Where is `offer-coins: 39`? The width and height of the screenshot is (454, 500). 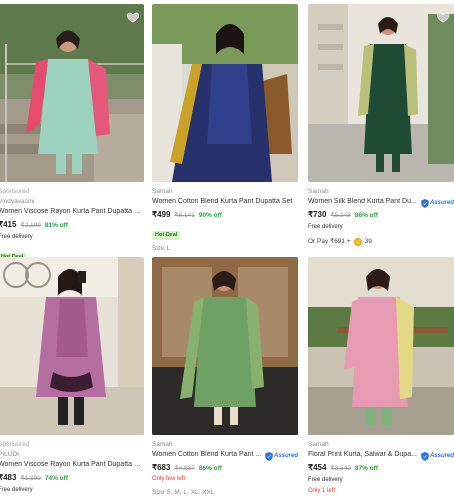 offer-coins: 39 is located at coordinates (368, 241).